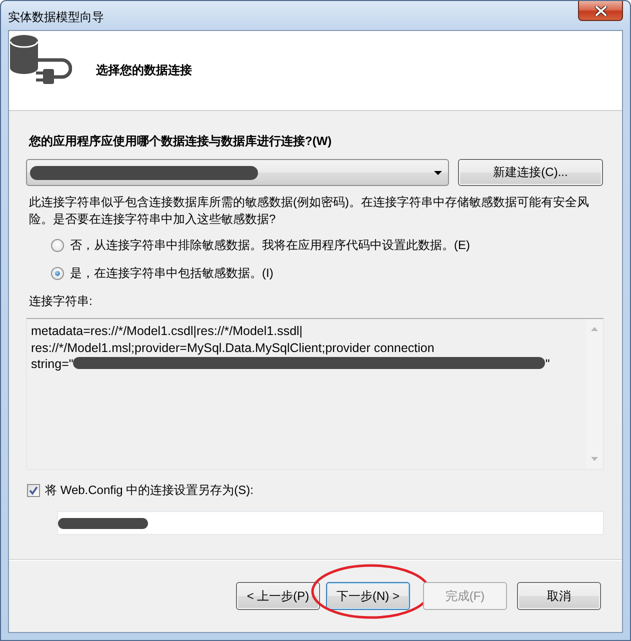 The image size is (631, 641). What do you see at coordinates (60, 301) in the screenshot?
I see `connection-string-label: 连接字符串:` at bounding box center [60, 301].